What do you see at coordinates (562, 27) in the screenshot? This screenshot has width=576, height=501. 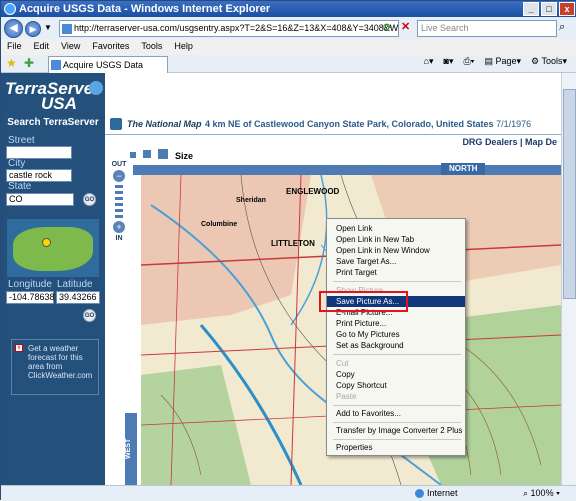 I see `search-icon: ⌕` at bounding box center [562, 27].